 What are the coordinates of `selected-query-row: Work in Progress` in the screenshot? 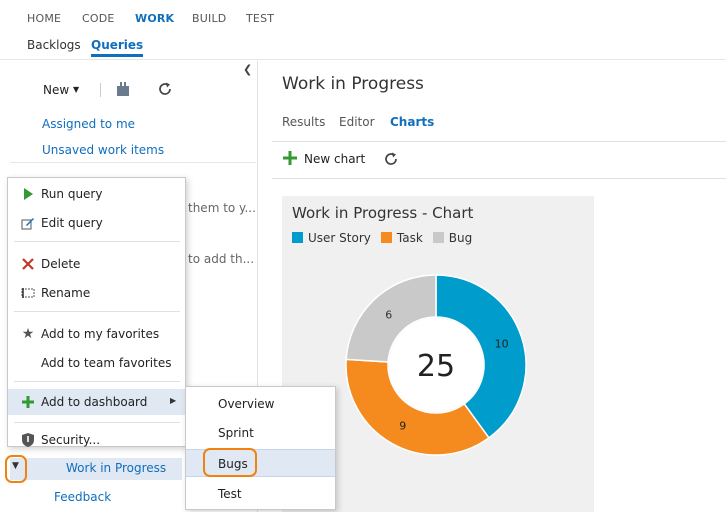 It's located at (96, 469).